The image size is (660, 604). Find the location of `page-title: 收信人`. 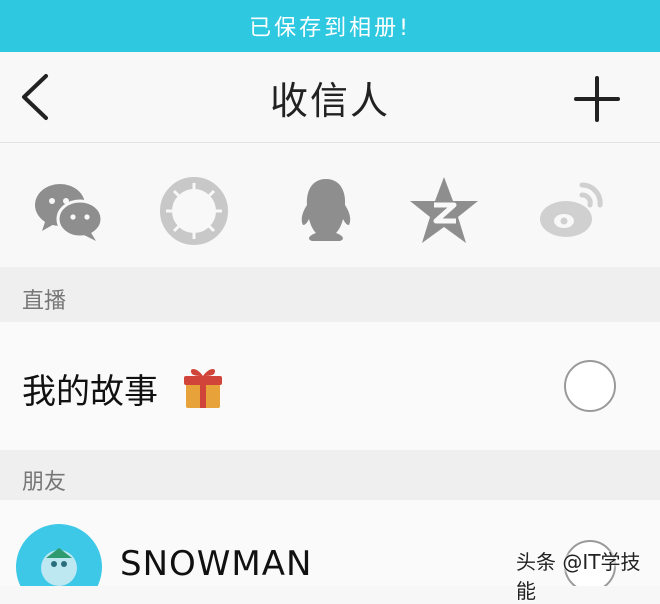

page-title: 收信人 is located at coordinates (329, 101).